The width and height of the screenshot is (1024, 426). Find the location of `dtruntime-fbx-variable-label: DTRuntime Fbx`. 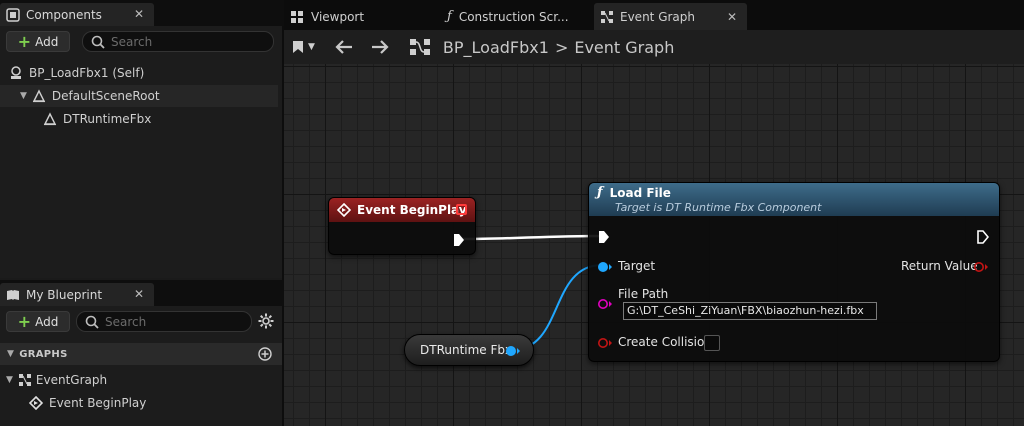

dtruntime-fbx-variable-label: DTRuntime Fbx is located at coordinates (466, 350).